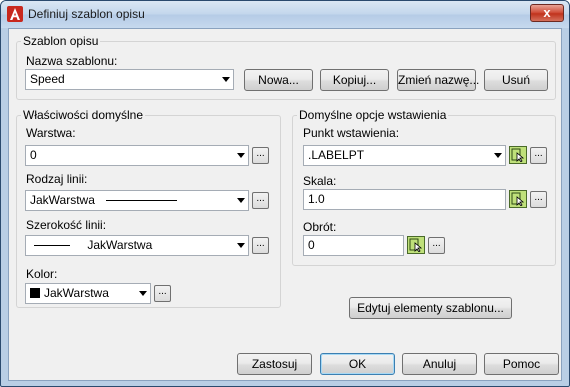 This screenshot has width=570, height=387. Describe the element at coordinates (35, 292) in the screenshot. I see `color-swatch` at that location.